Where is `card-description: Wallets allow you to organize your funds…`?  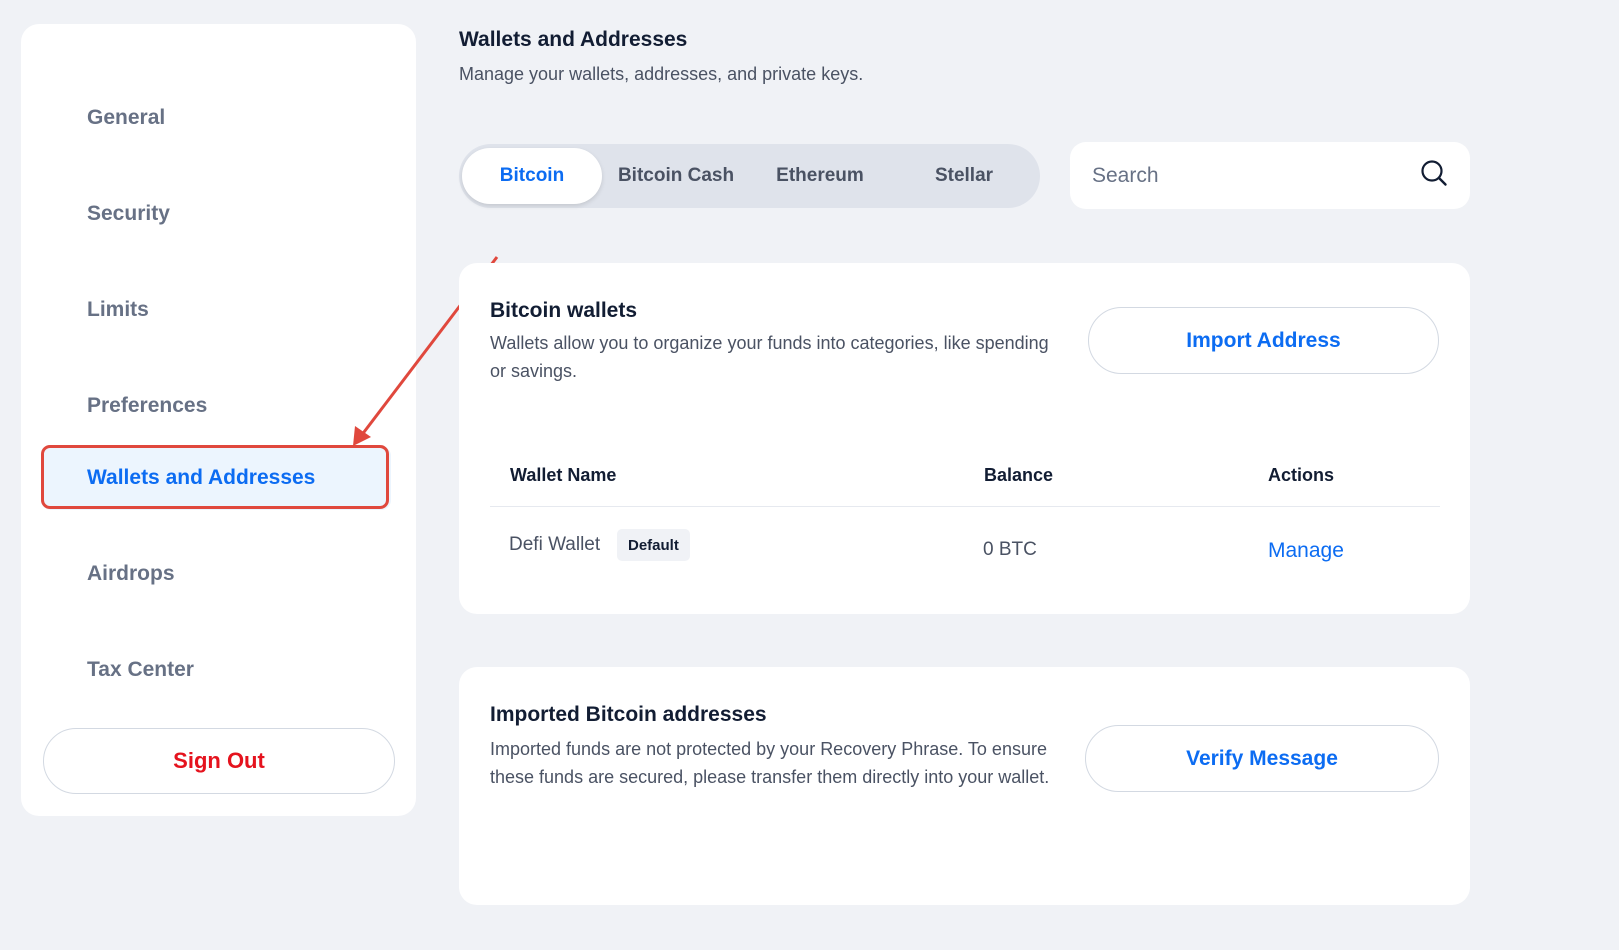
card-description: Wallets allow you to organize your funds… is located at coordinates (769, 357).